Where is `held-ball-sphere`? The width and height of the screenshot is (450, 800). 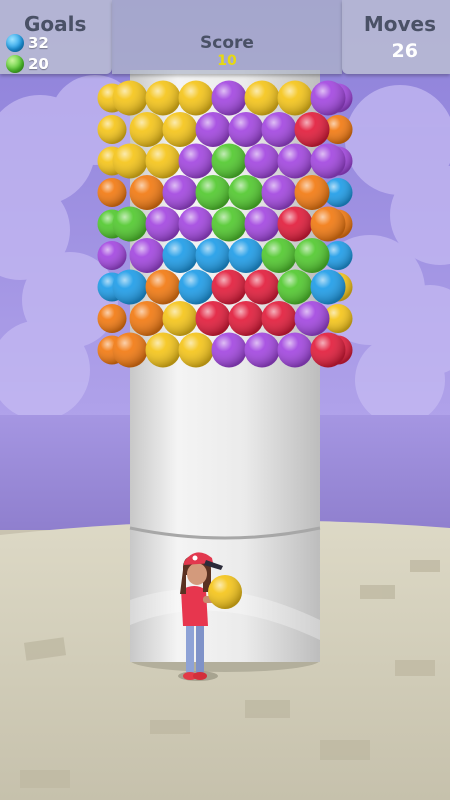 held-ball-sphere is located at coordinates (225, 592).